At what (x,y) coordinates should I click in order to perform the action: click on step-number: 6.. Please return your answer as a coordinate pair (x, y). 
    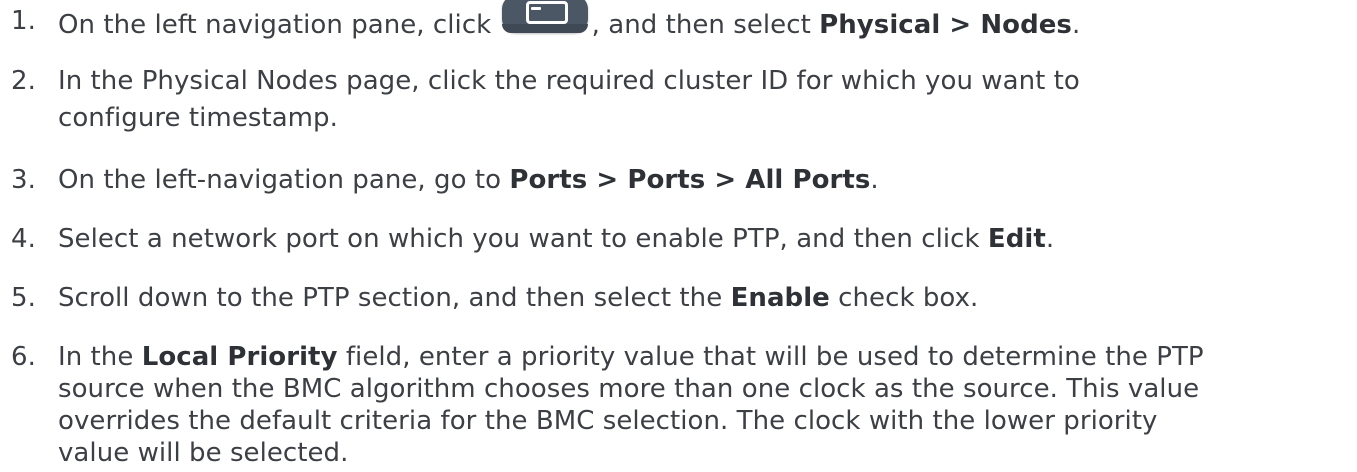
    Looking at the image, I should click on (23, 357).